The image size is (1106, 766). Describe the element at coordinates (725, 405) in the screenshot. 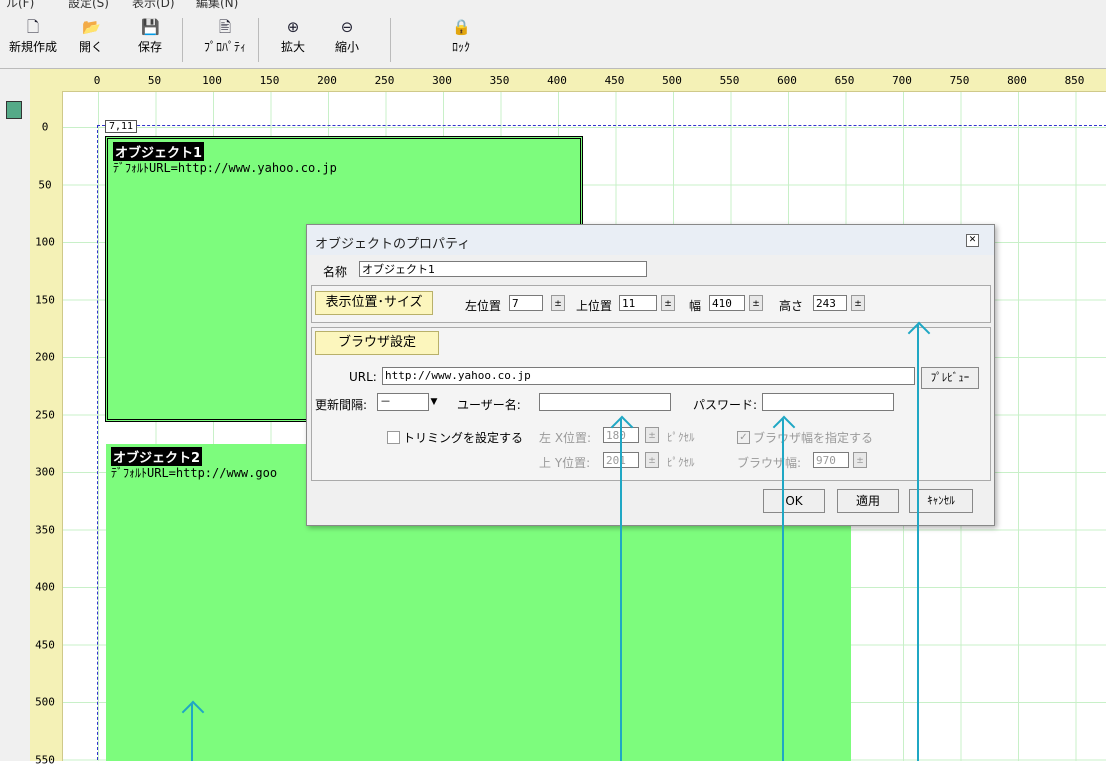

I see `password-label: パスワード:` at that location.